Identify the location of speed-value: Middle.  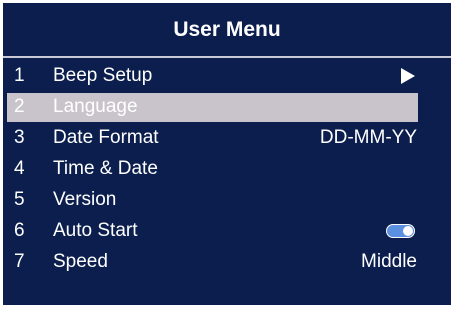
(389, 261).